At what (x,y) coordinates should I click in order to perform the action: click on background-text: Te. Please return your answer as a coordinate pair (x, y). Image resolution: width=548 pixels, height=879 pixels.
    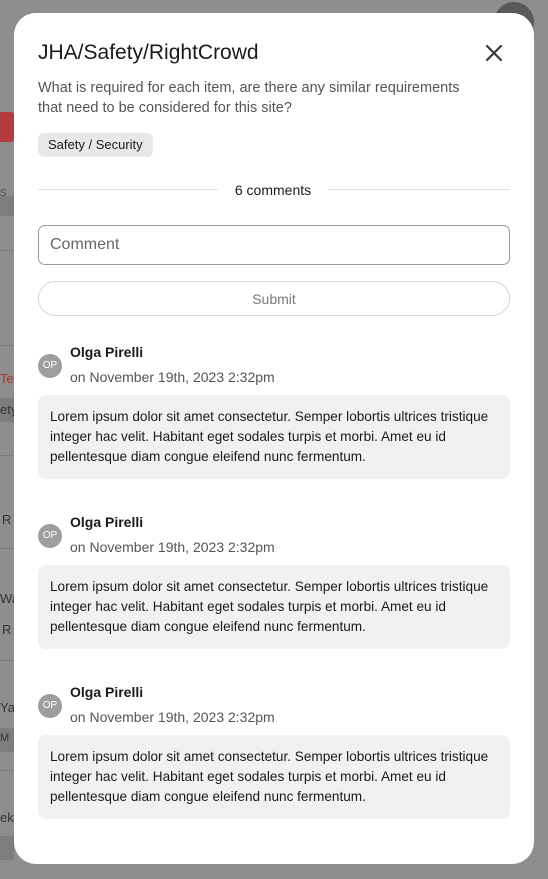
    Looking at the image, I should click on (7, 378).